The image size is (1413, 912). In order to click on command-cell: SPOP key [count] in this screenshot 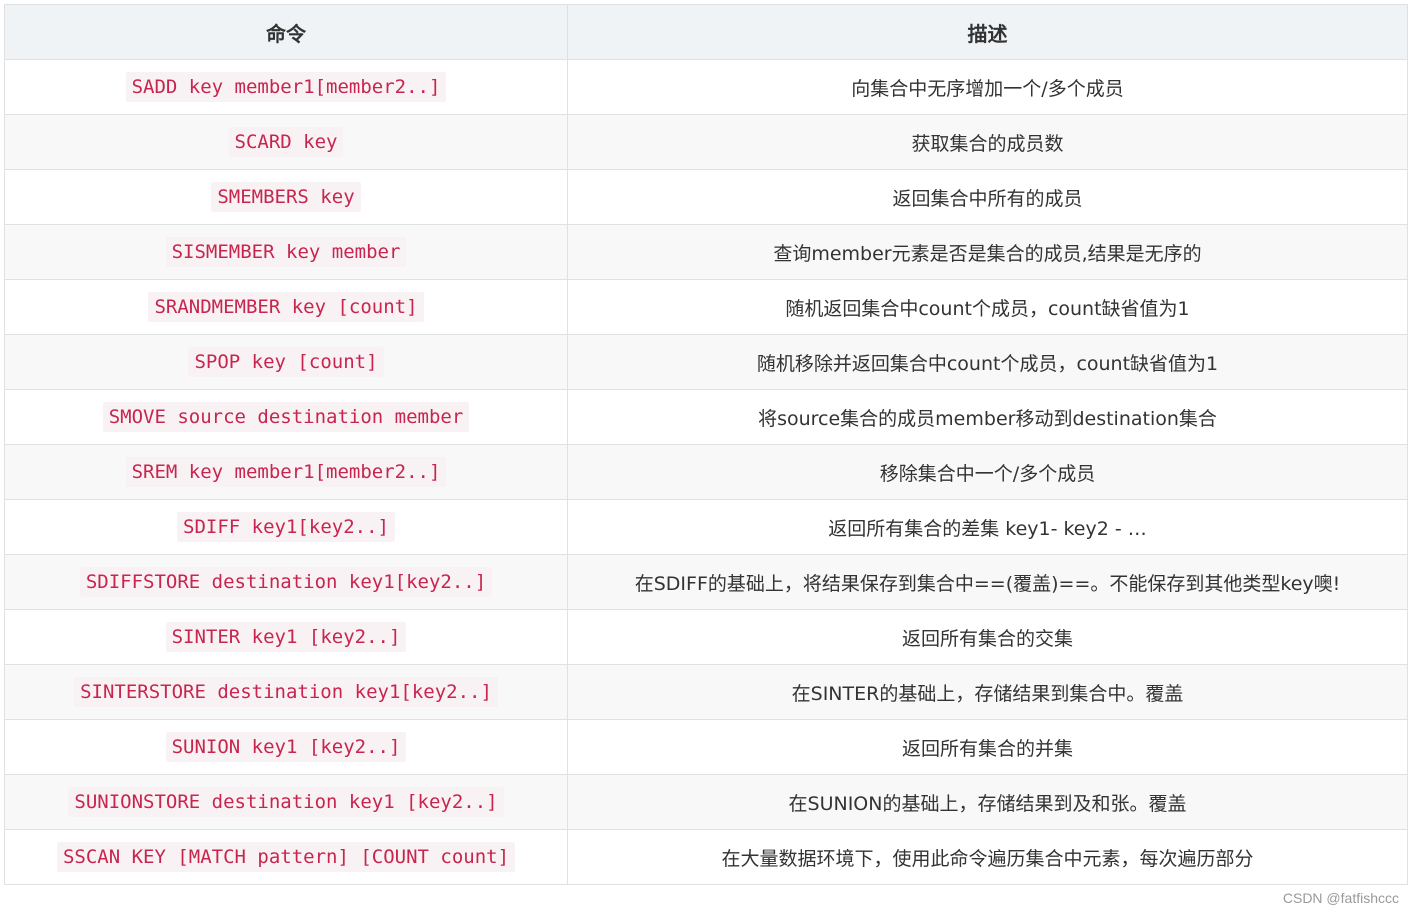, I will do `click(286, 362)`.